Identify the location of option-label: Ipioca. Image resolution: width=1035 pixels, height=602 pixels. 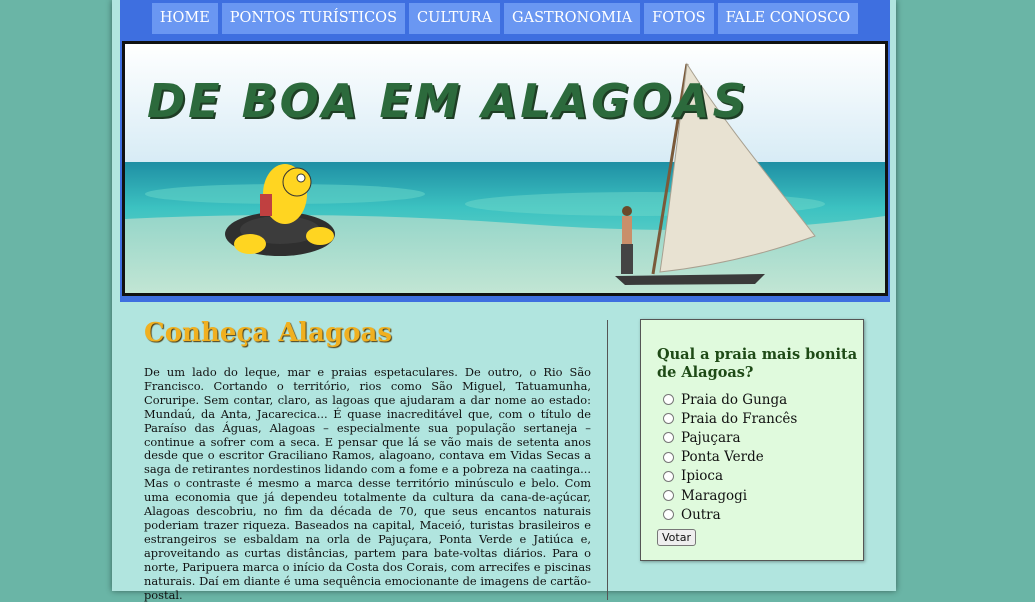
(702, 476).